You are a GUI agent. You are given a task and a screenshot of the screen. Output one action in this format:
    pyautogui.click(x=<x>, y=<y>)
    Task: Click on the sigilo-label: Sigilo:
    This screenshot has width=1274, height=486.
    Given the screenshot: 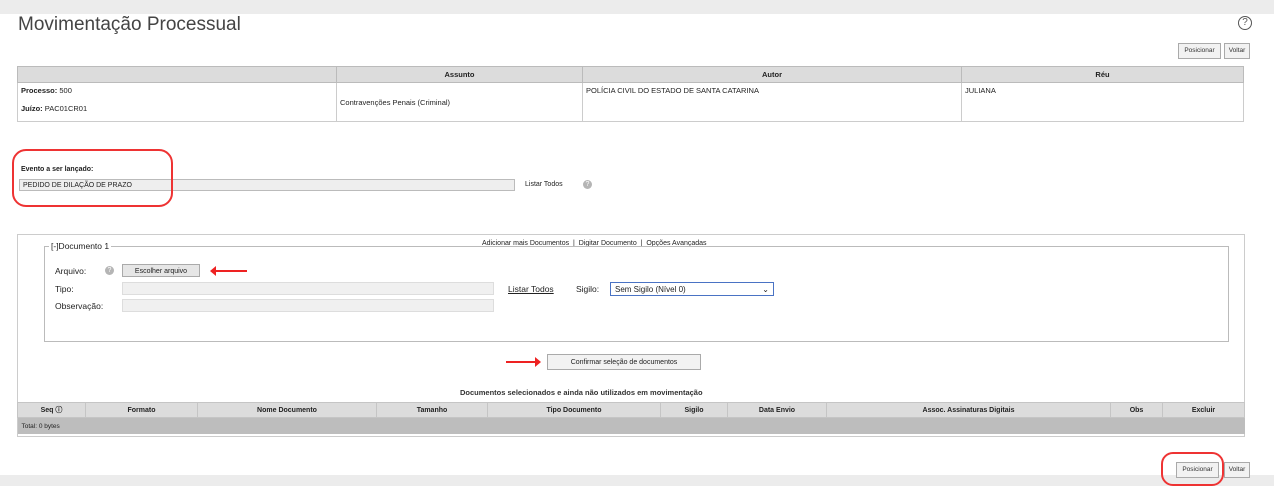 What is the action you would take?
    pyautogui.click(x=588, y=289)
    